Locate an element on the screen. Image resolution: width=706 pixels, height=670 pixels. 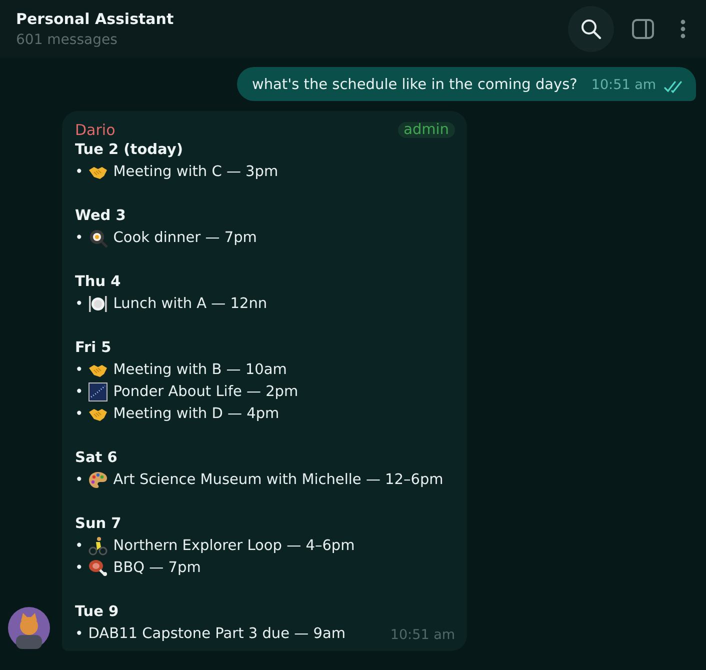
day-heading: Sat 6 is located at coordinates (96, 458).